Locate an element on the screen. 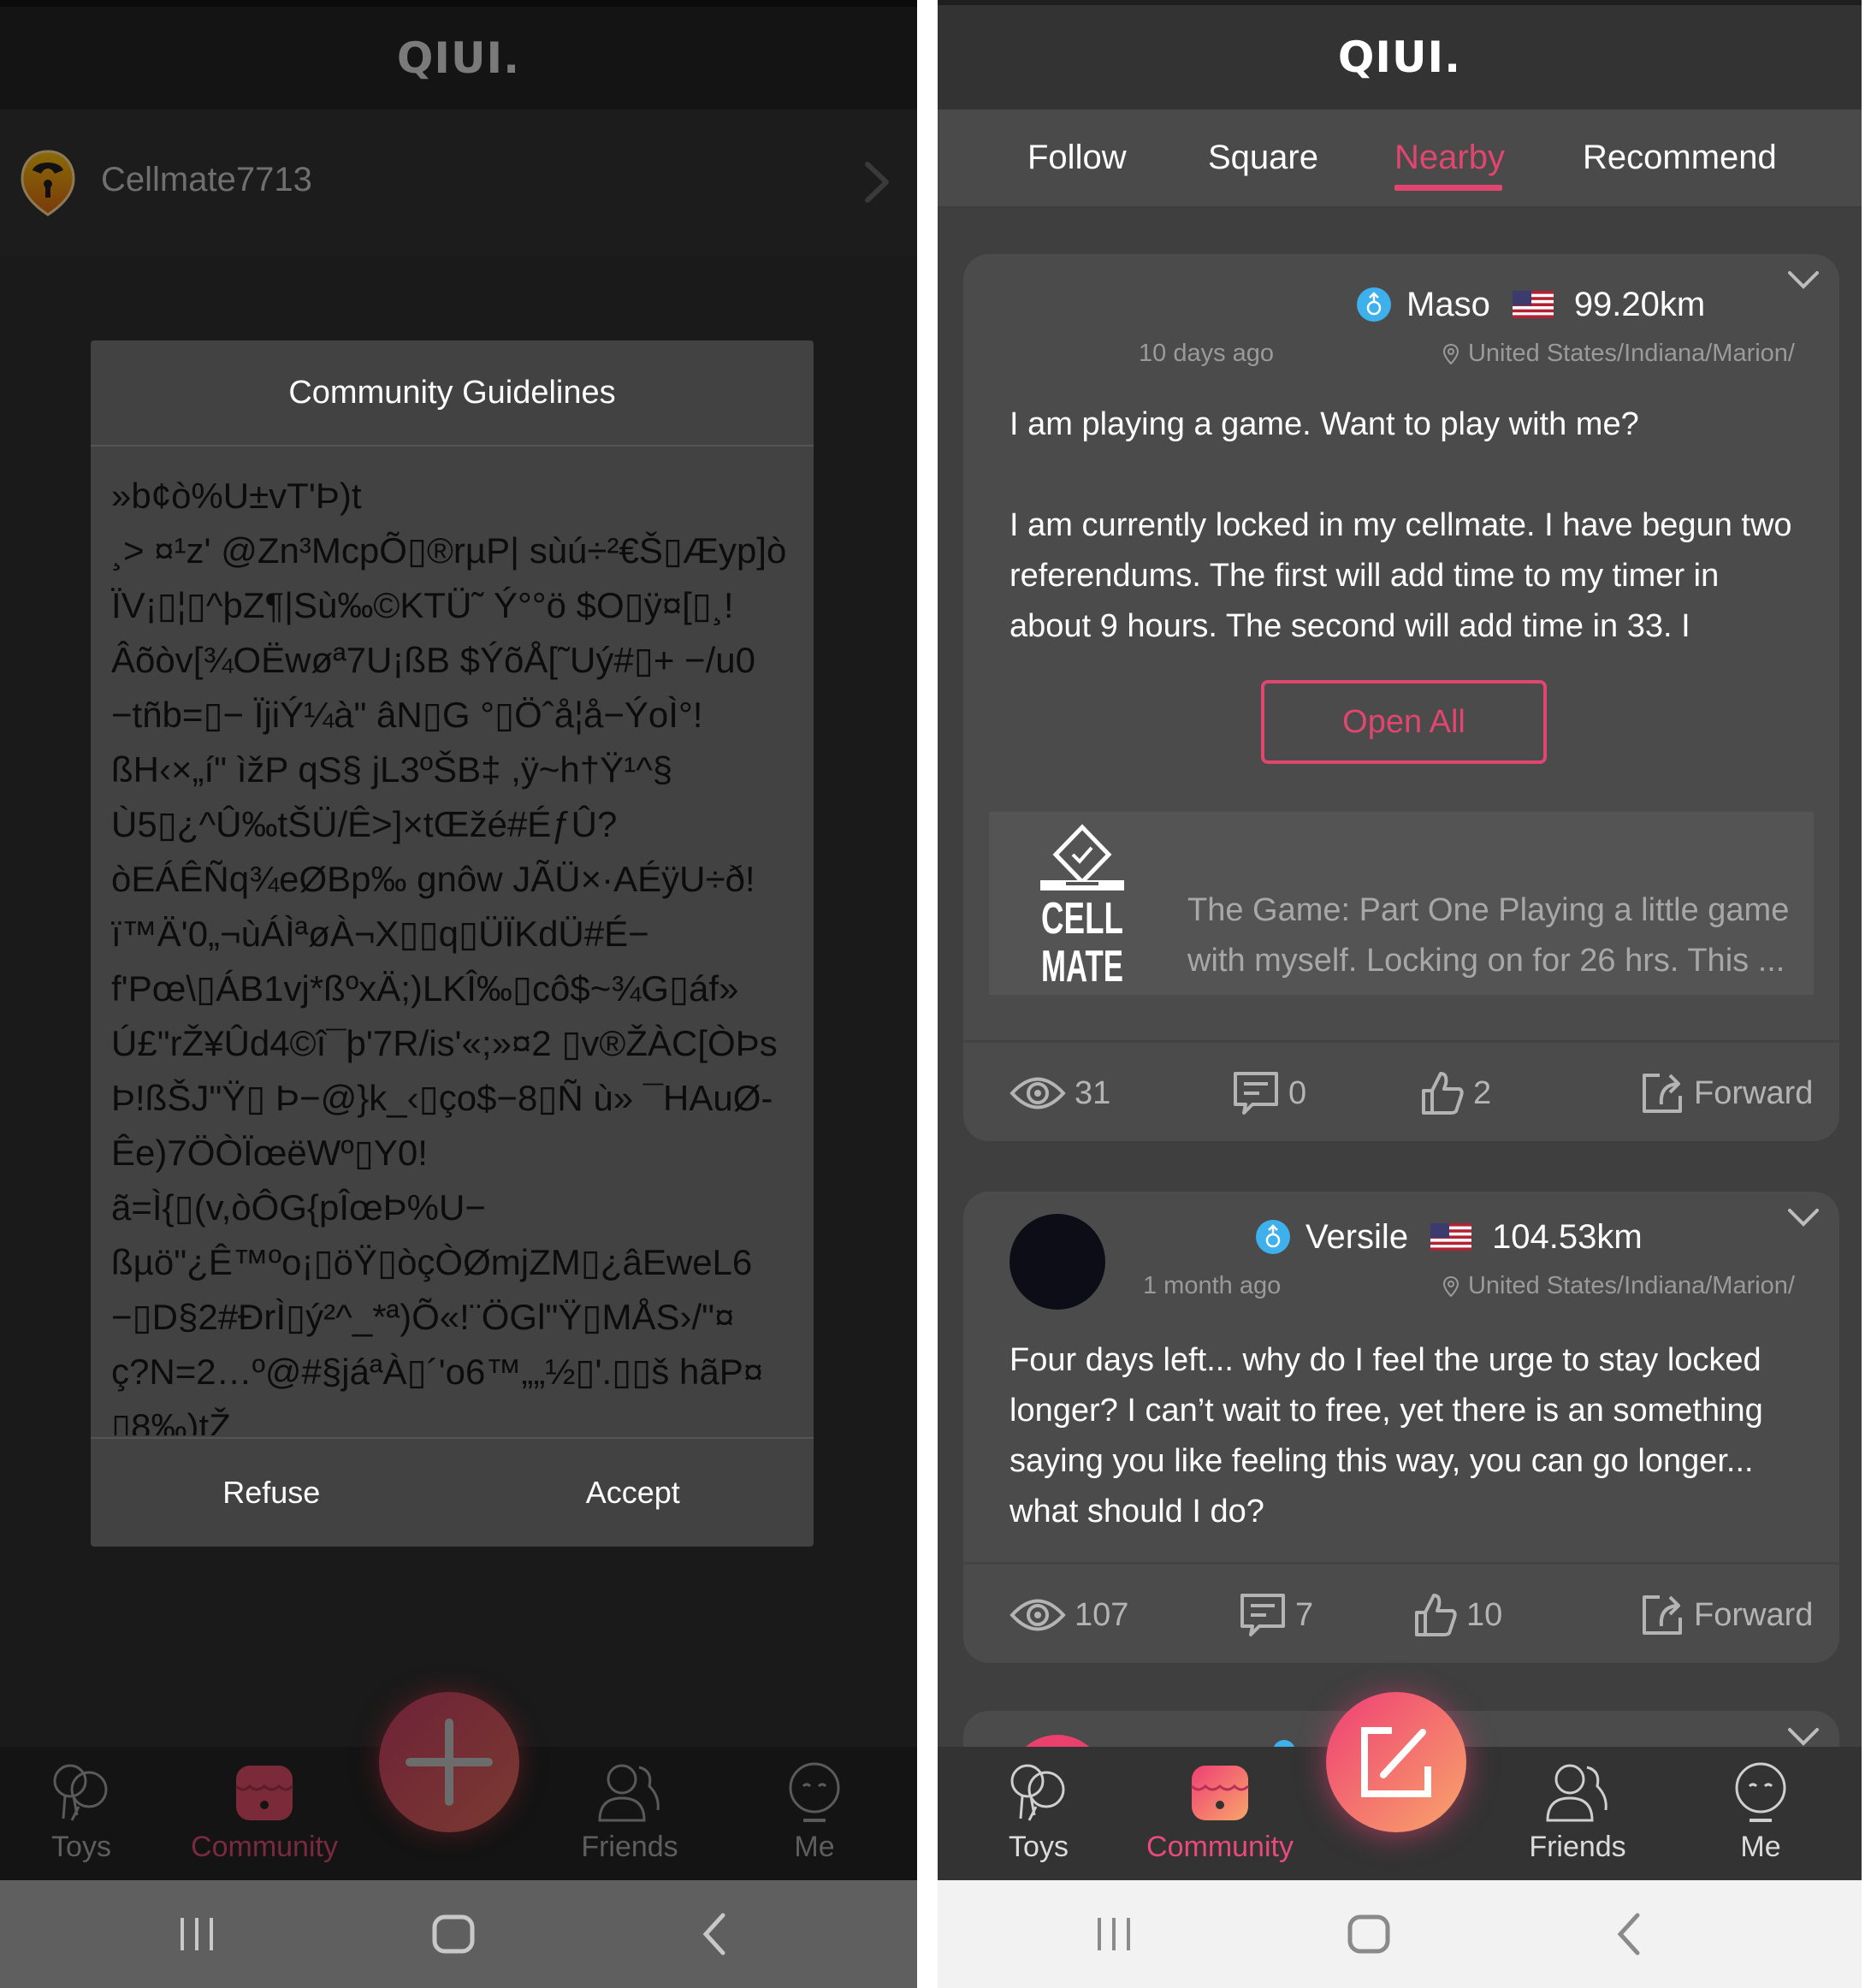 The width and height of the screenshot is (1865, 1988). likes-stat: 10 is located at coordinates (1457, 1614).